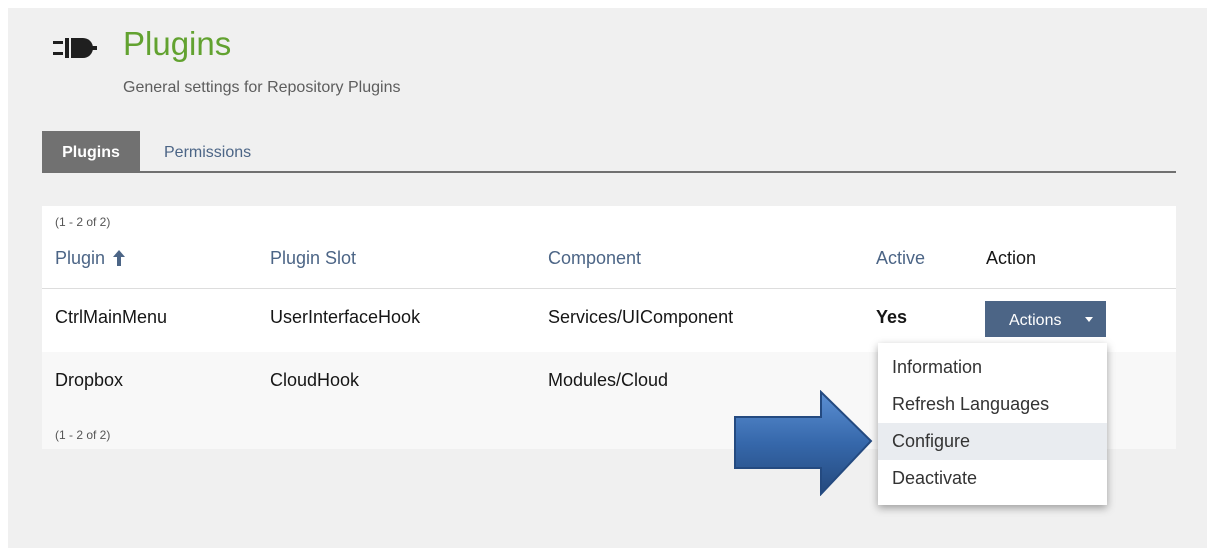  Describe the element at coordinates (992, 441) in the screenshot. I see `menu-item-configure: Configure` at that location.